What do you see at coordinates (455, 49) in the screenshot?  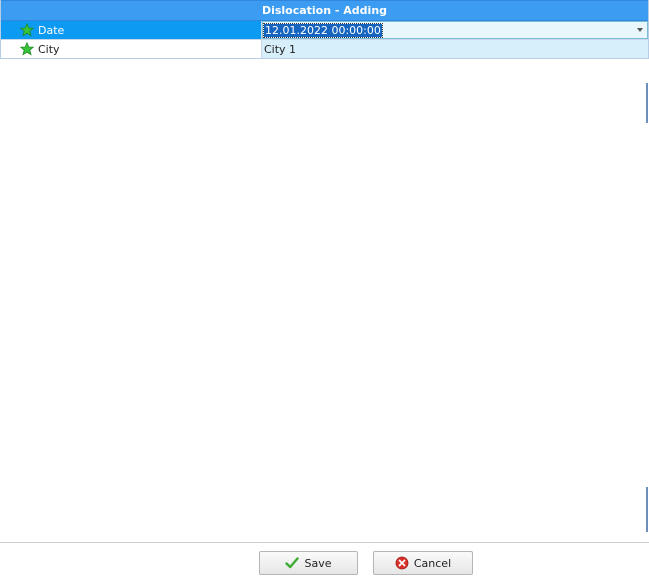 I see `city-input: City 1` at bounding box center [455, 49].